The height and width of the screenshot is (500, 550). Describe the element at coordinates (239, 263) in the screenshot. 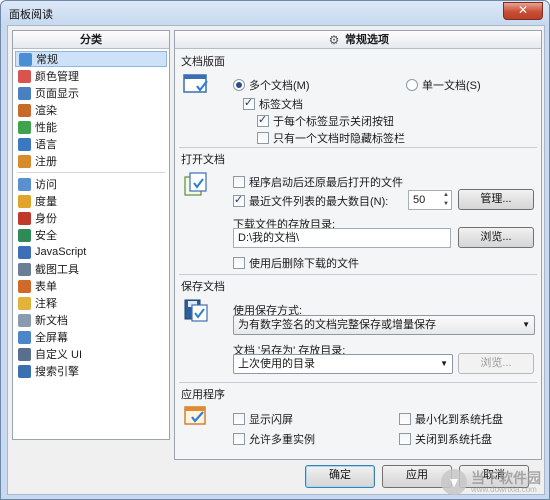

I see `checkbox-delete-downloaded-box` at that location.